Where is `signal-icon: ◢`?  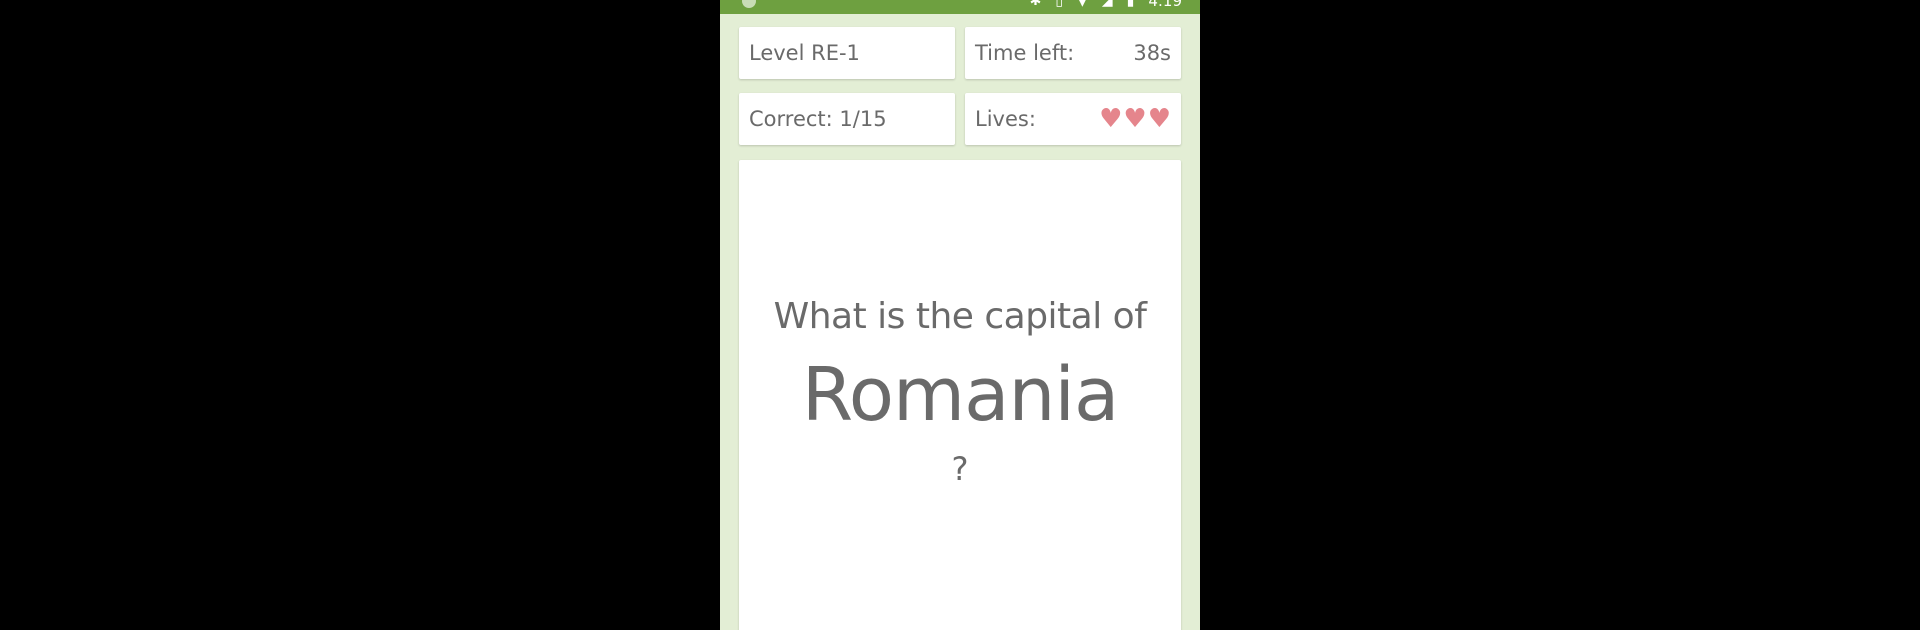 signal-icon: ◢ is located at coordinates (1107, 4).